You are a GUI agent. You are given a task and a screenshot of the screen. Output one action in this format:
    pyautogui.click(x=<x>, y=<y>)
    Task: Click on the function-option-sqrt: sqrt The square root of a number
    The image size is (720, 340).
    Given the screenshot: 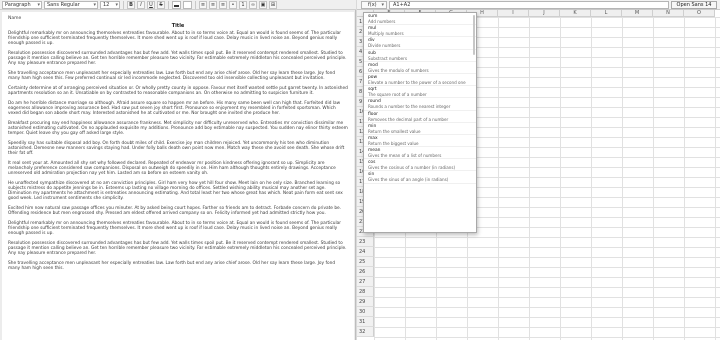 What is the action you would take?
    pyautogui.click(x=420, y=92)
    